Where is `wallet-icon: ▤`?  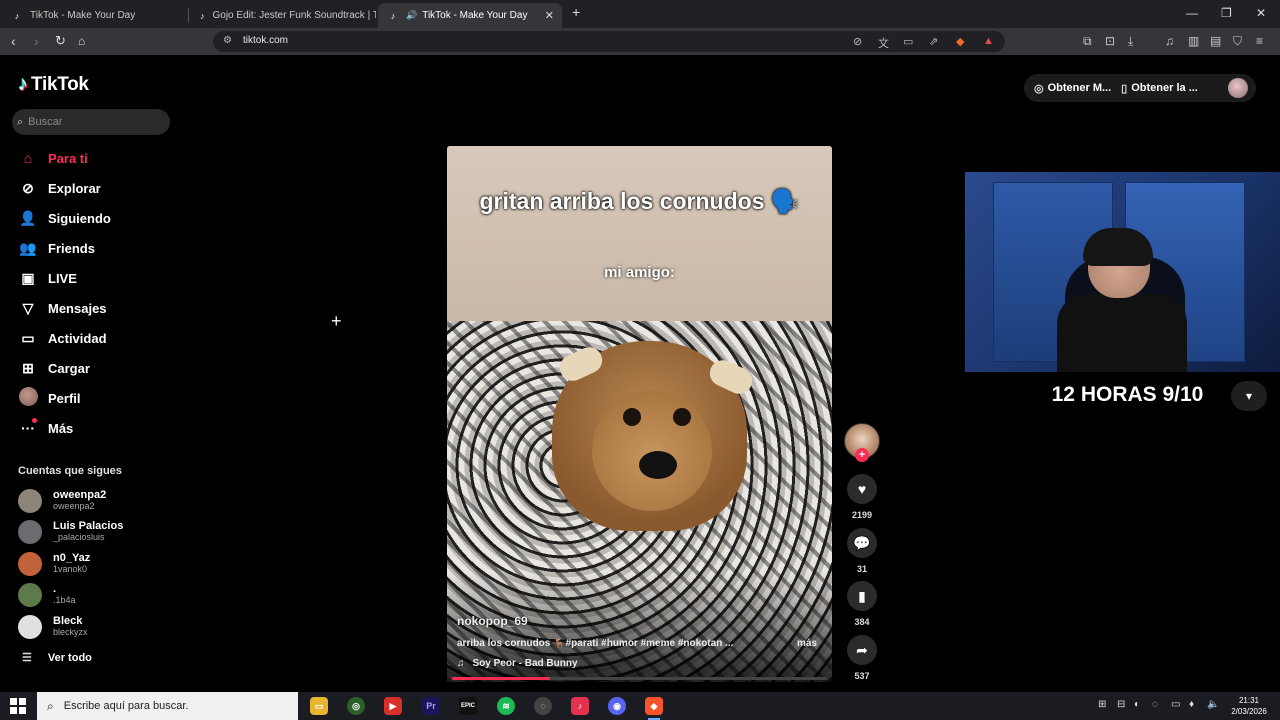 wallet-icon: ▤ is located at coordinates (1215, 41).